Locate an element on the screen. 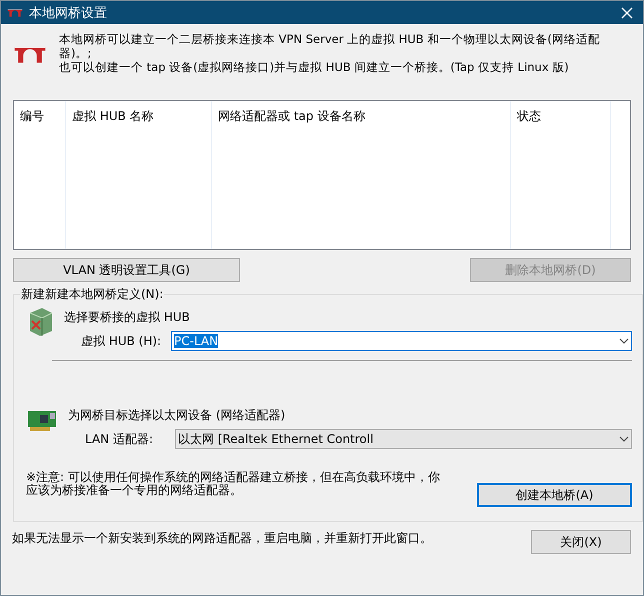  close-icon is located at coordinates (627, 12).